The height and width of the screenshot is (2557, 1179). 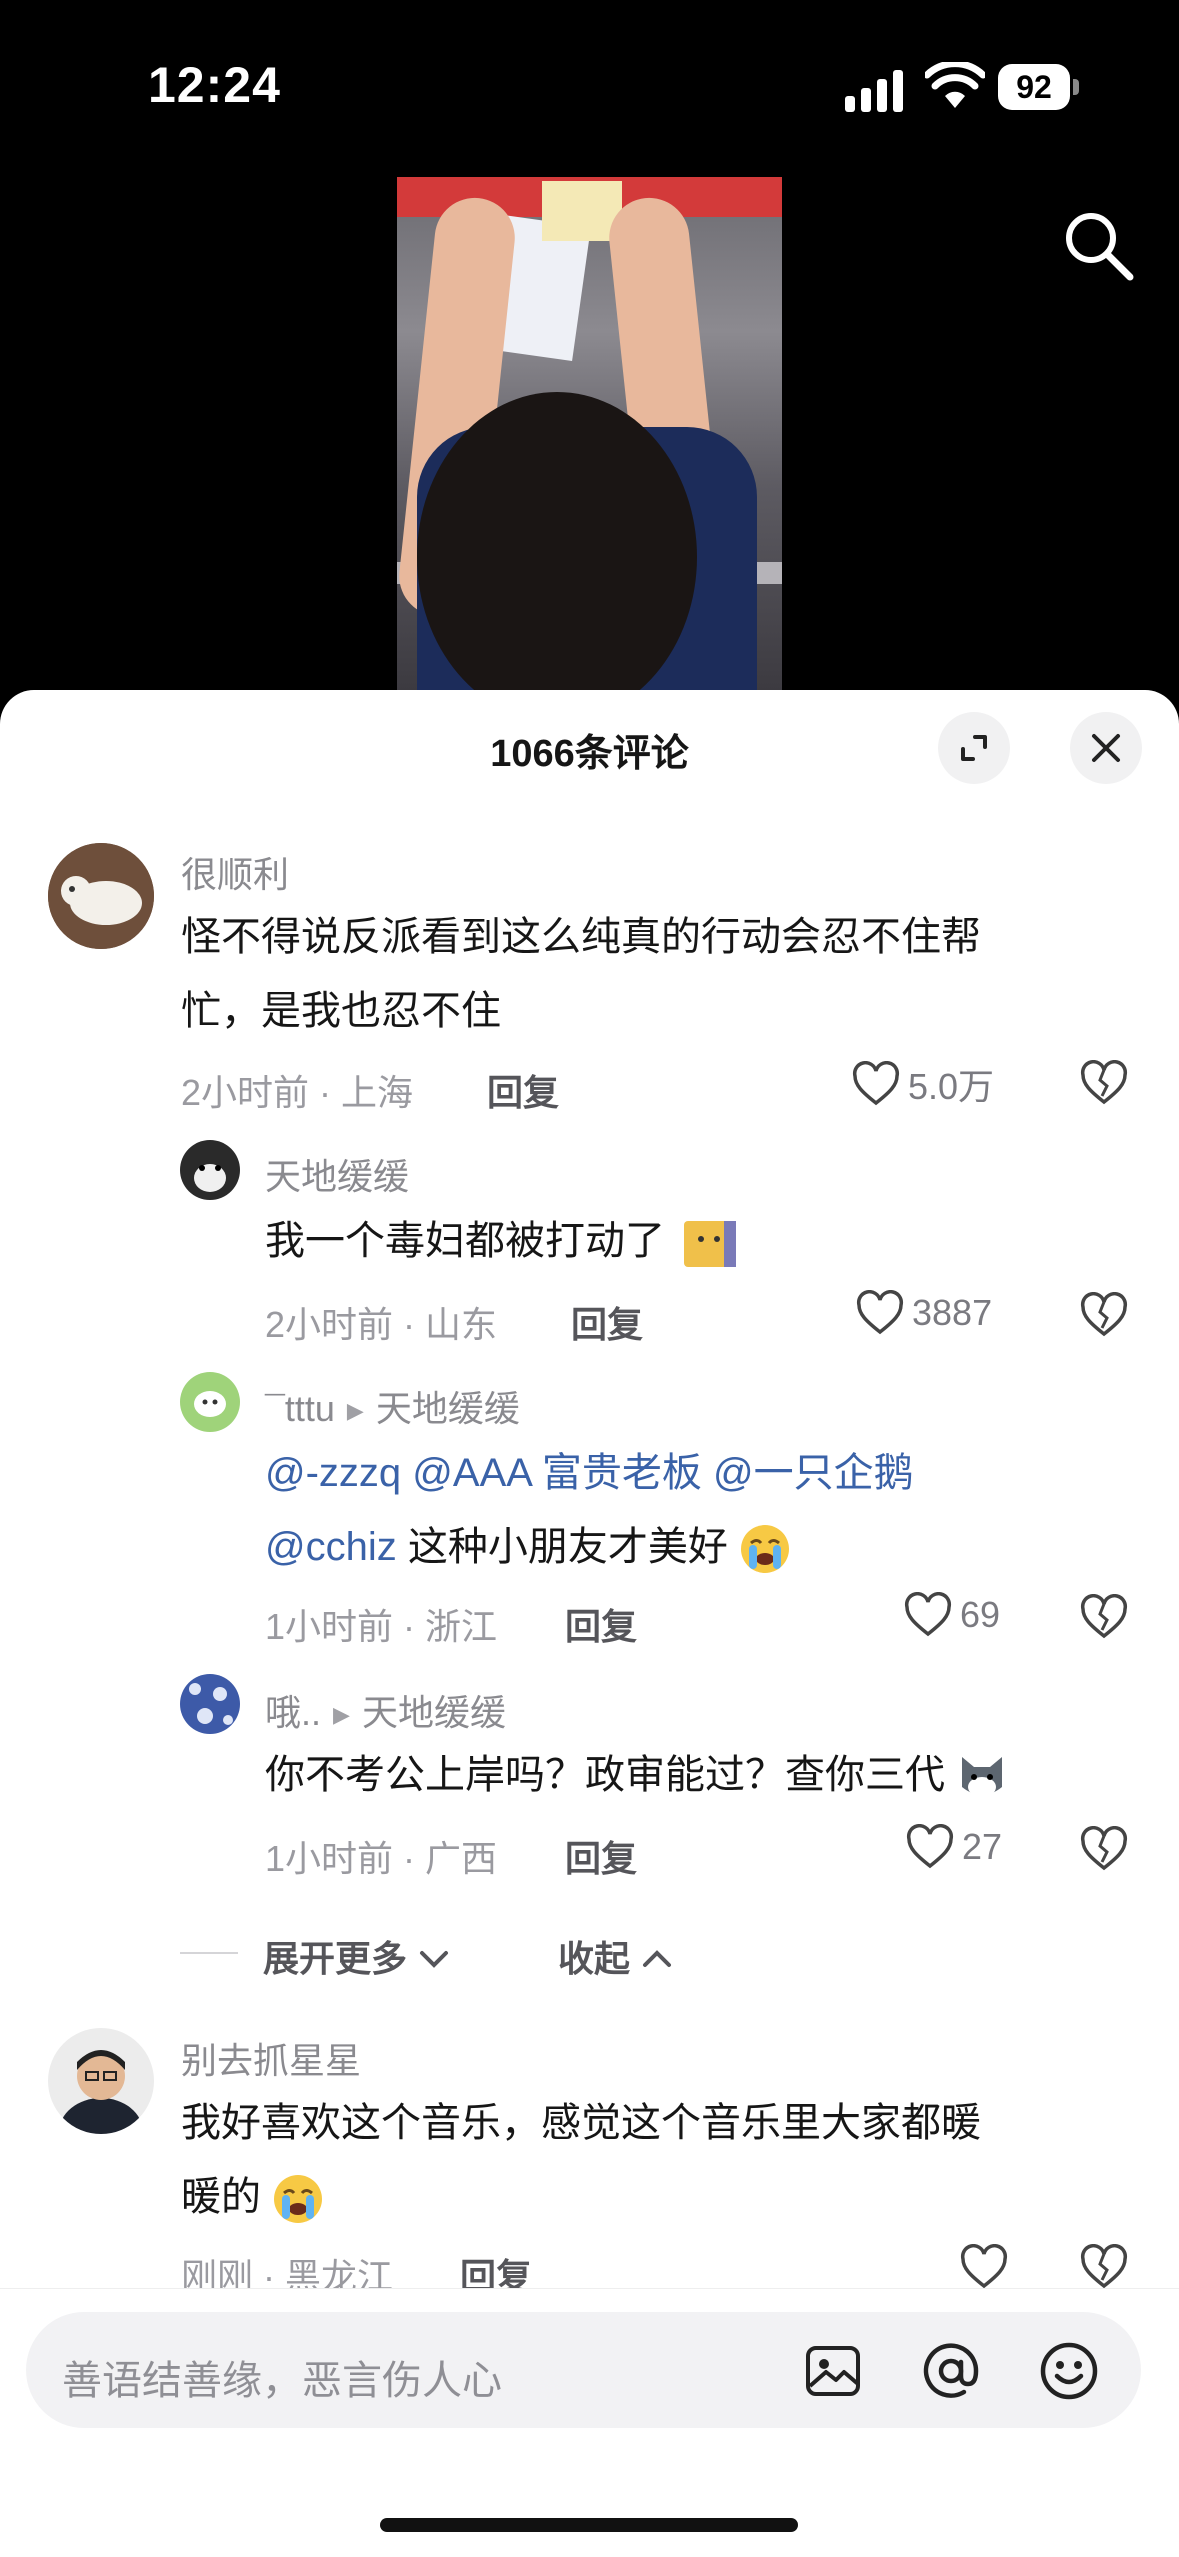 What do you see at coordinates (214, 85) in the screenshot?
I see `status-time: 12:24` at bounding box center [214, 85].